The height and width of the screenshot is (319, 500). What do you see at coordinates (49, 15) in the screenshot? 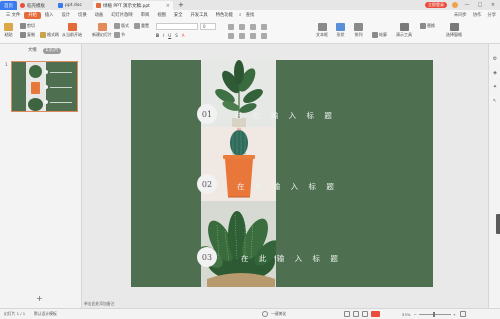
I see `menu-insert: 插入` at bounding box center [49, 15].